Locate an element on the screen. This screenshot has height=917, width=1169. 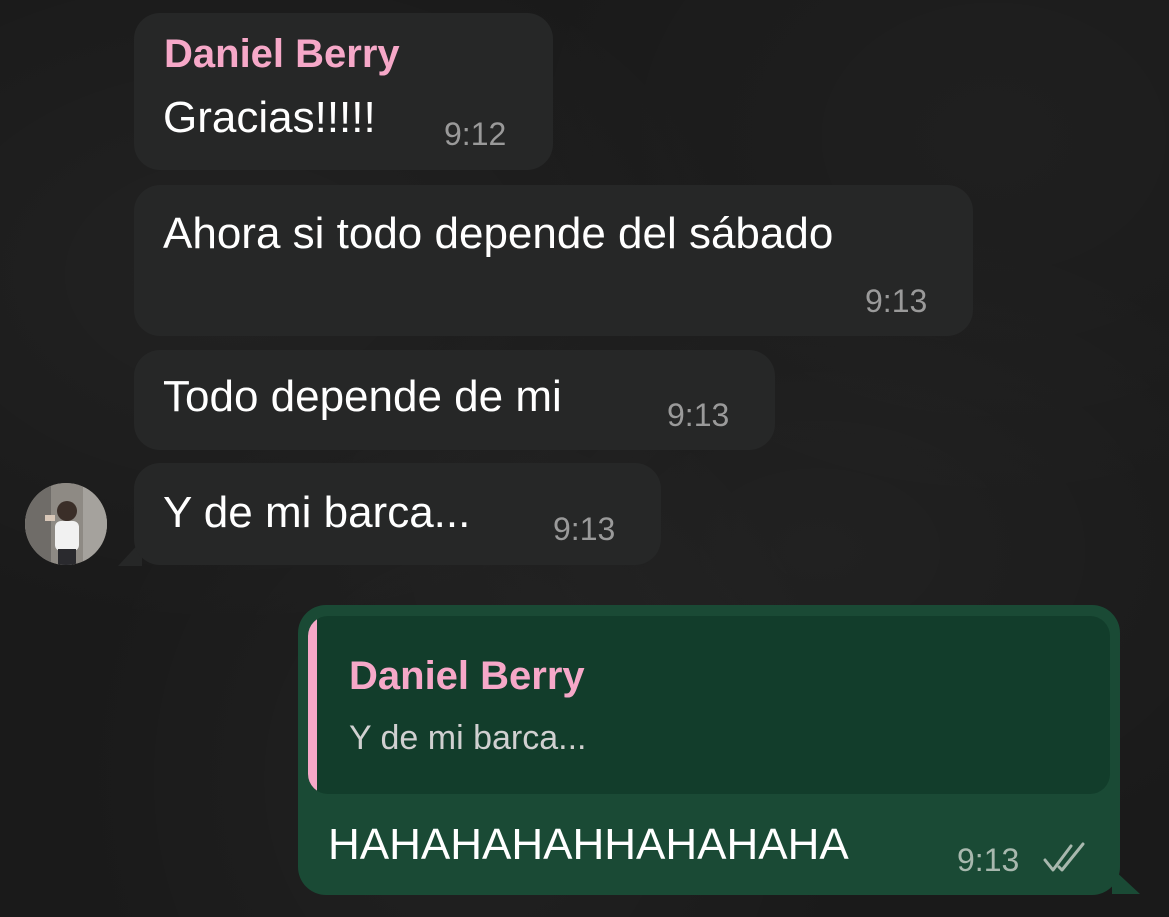
message-text: Ahora si todo depende del sábado is located at coordinates (498, 233).